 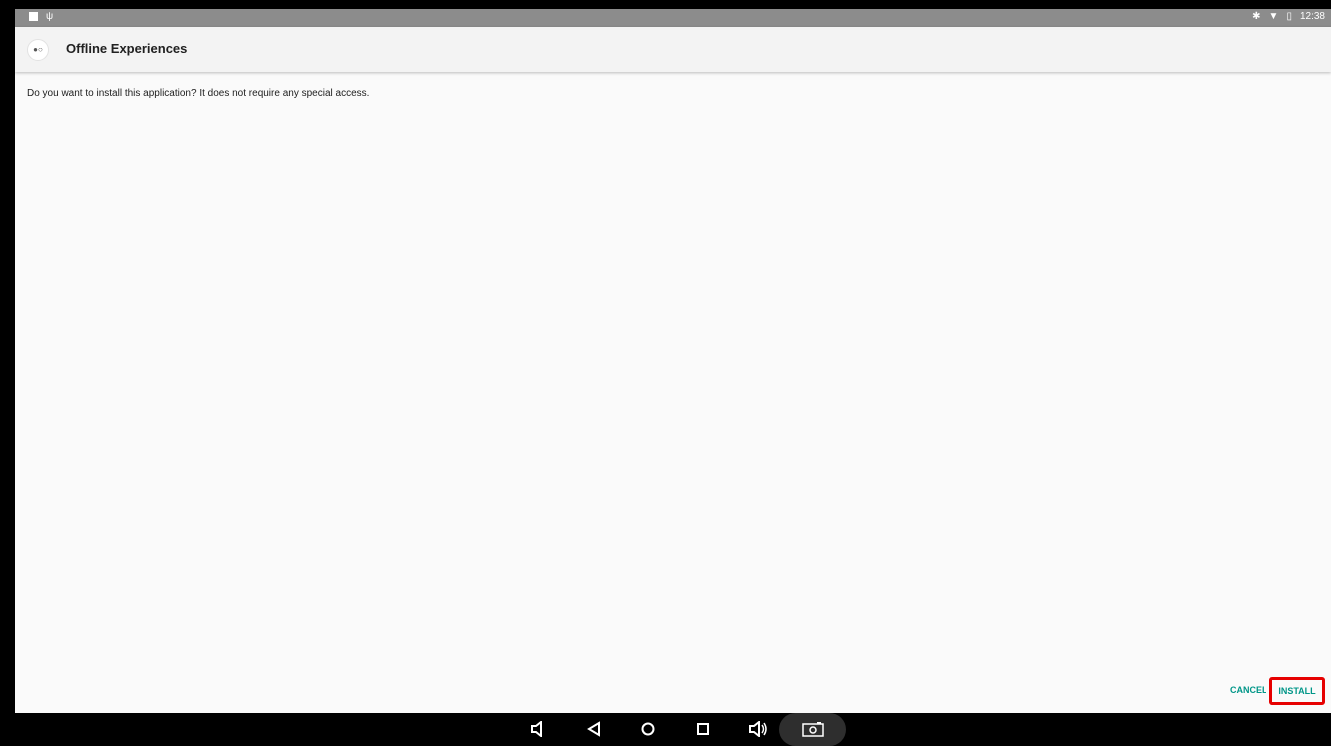 What do you see at coordinates (594, 731) in the screenshot?
I see `back-icon` at bounding box center [594, 731].